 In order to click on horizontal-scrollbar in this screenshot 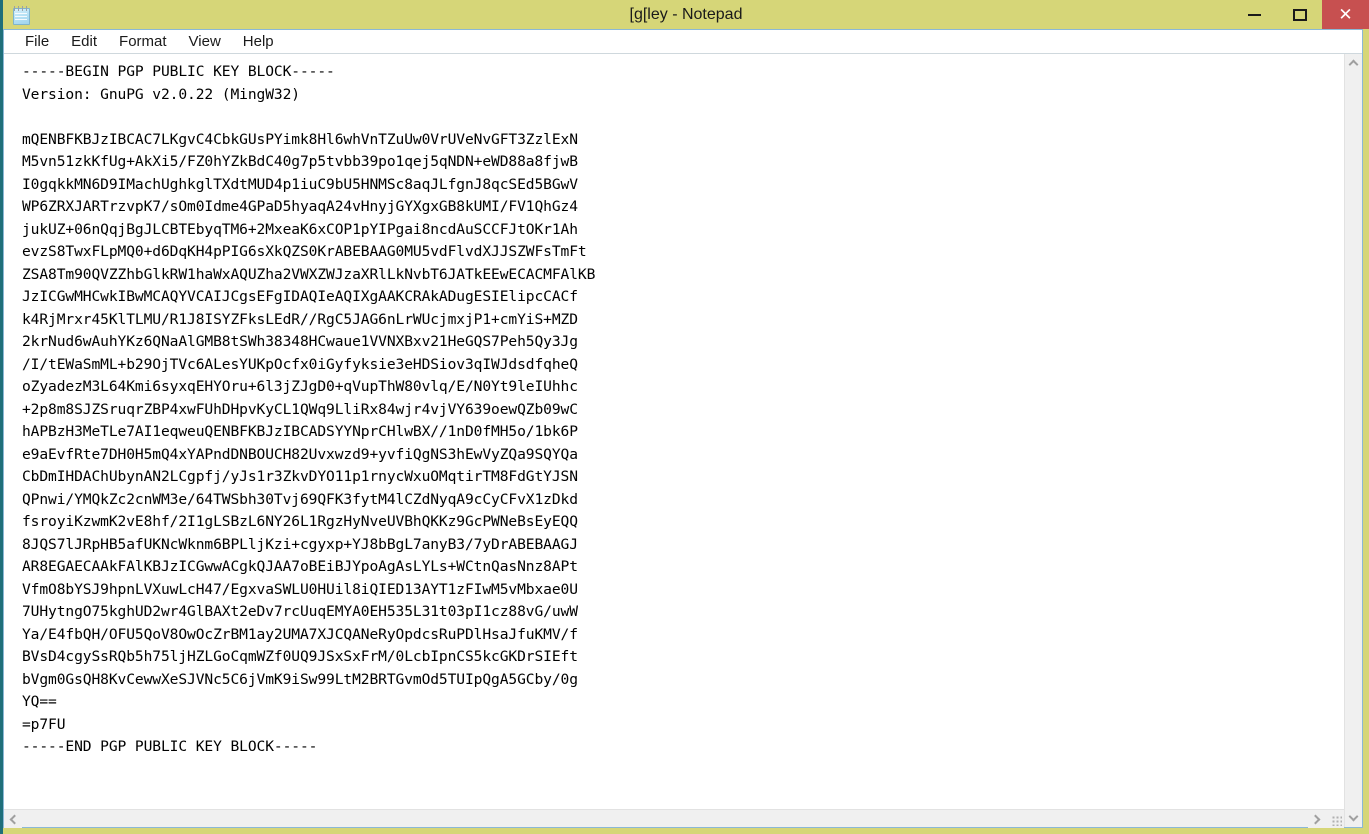, I will do `click(665, 819)`.